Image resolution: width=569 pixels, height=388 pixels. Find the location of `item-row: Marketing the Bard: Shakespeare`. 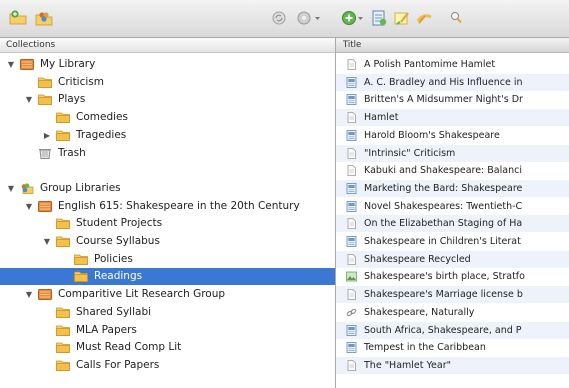

item-row: Marketing the Bard: Shakespeare is located at coordinates (452, 188).